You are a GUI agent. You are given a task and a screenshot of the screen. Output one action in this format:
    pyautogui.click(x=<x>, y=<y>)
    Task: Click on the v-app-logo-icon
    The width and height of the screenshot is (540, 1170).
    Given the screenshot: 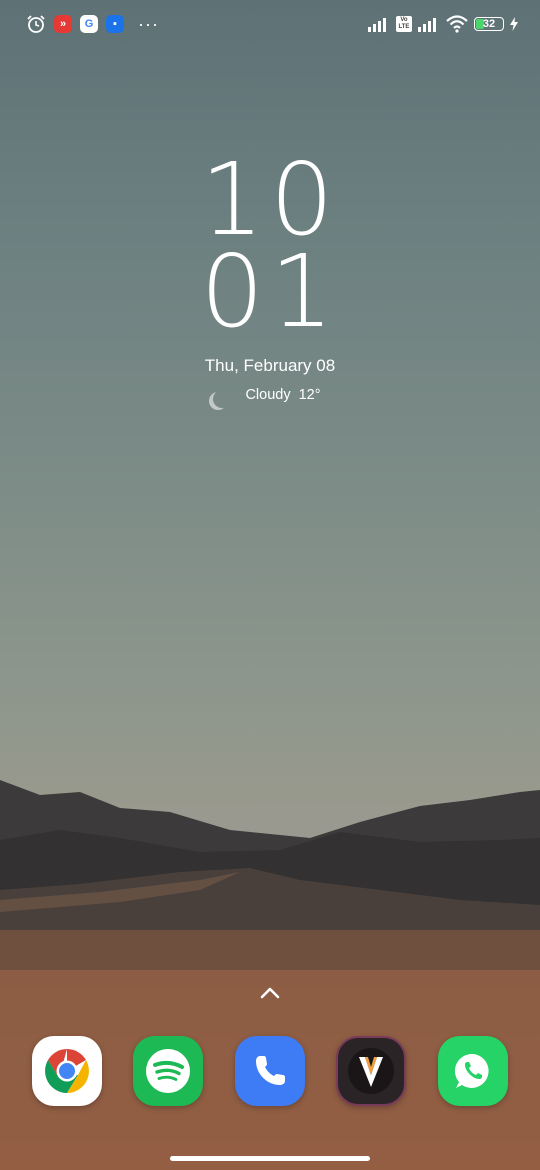 What is the action you would take?
    pyautogui.click(x=371, y=1071)
    